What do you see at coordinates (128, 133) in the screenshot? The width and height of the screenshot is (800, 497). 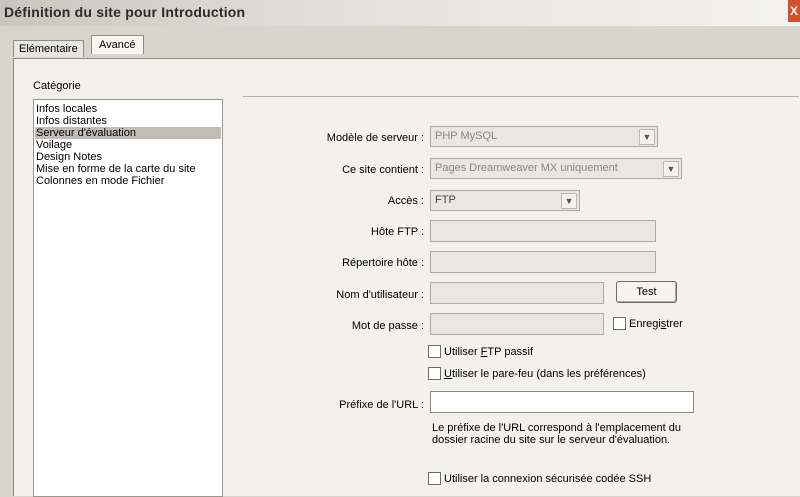 I see `category-item-serveur-evaluation: Serveur d'évaluation` at bounding box center [128, 133].